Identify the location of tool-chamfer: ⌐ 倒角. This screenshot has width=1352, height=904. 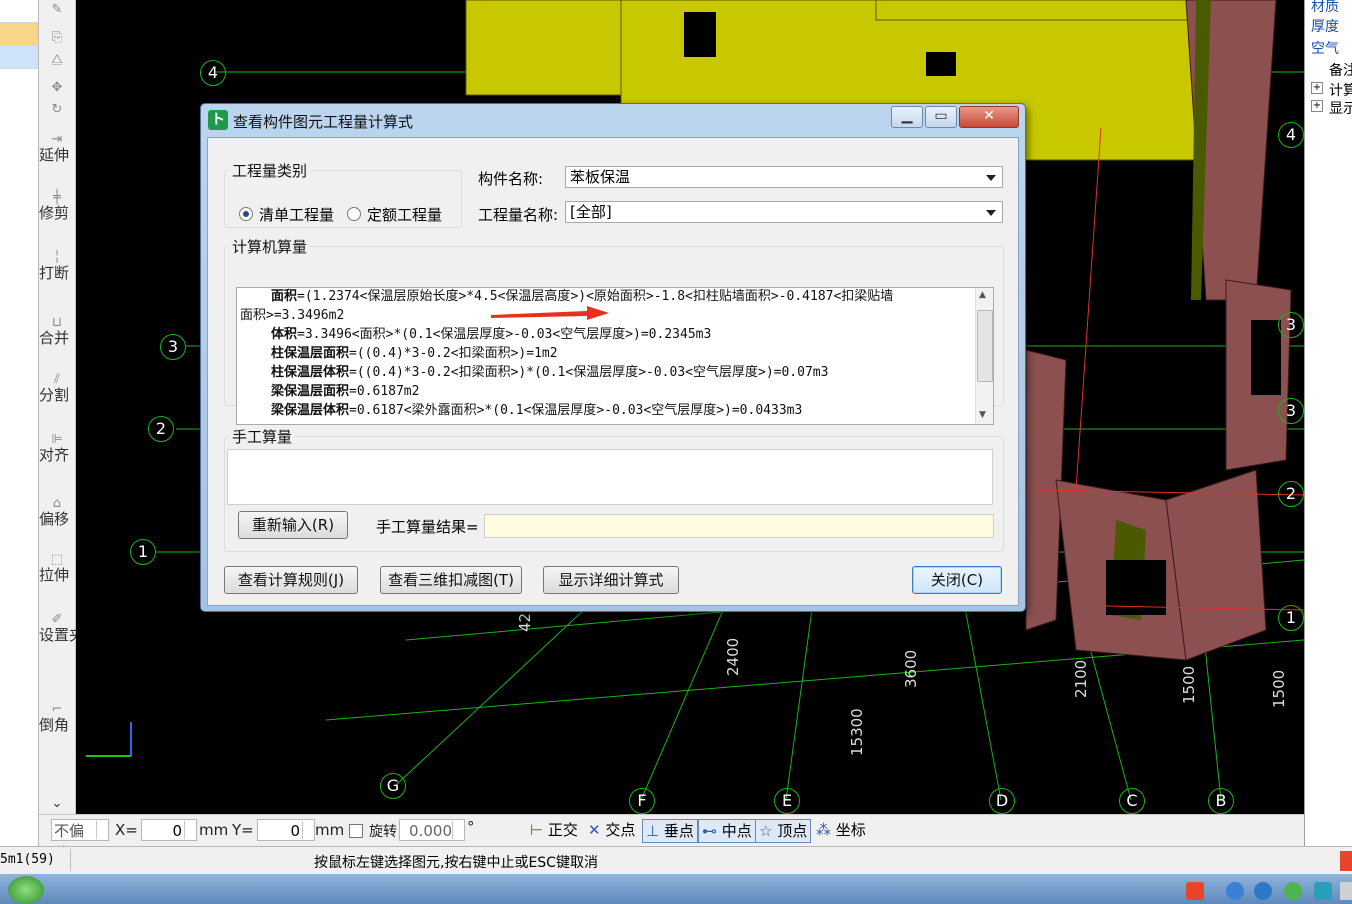
(57, 717).